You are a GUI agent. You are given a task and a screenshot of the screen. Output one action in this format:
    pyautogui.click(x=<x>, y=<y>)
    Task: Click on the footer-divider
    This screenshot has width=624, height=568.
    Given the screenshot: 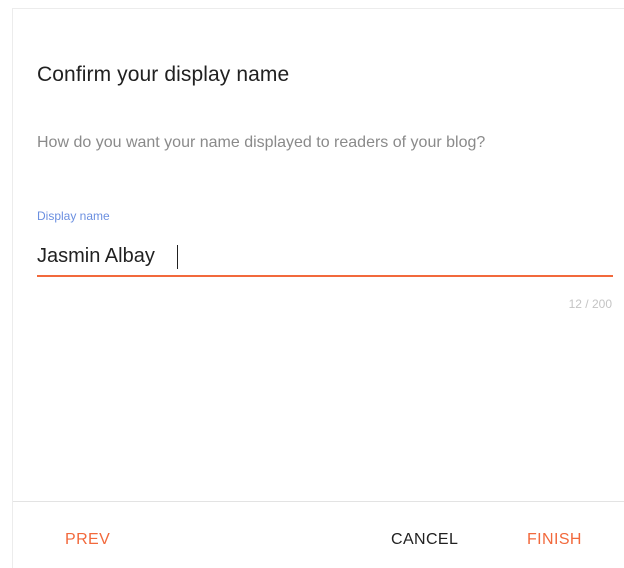 What is the action you would take?
    pyautogui.click(x=318, y=501)
    